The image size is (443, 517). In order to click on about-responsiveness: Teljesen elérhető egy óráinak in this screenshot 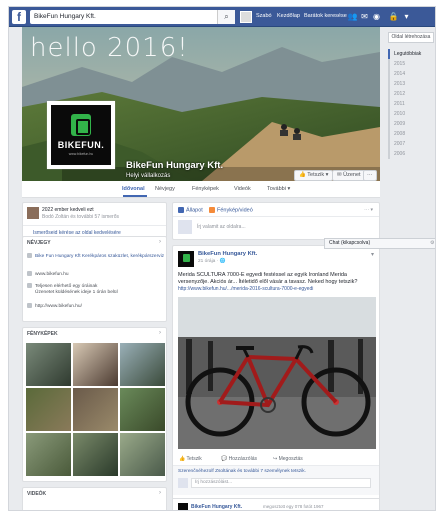, I will do `click(62, 286)`.